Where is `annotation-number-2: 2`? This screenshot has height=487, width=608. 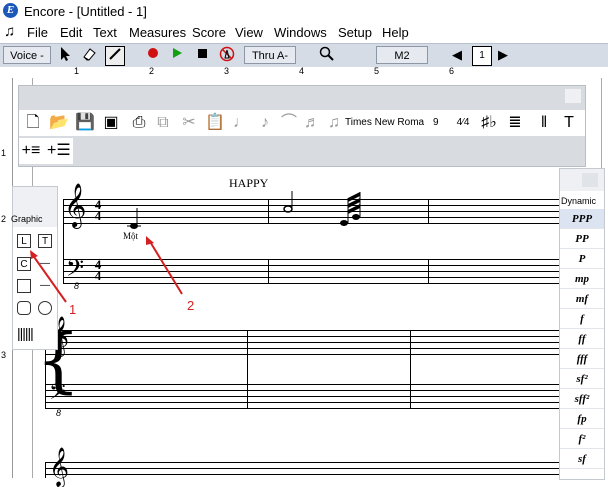
annotation-number-2: 2 is located at coordinates (191, 305).